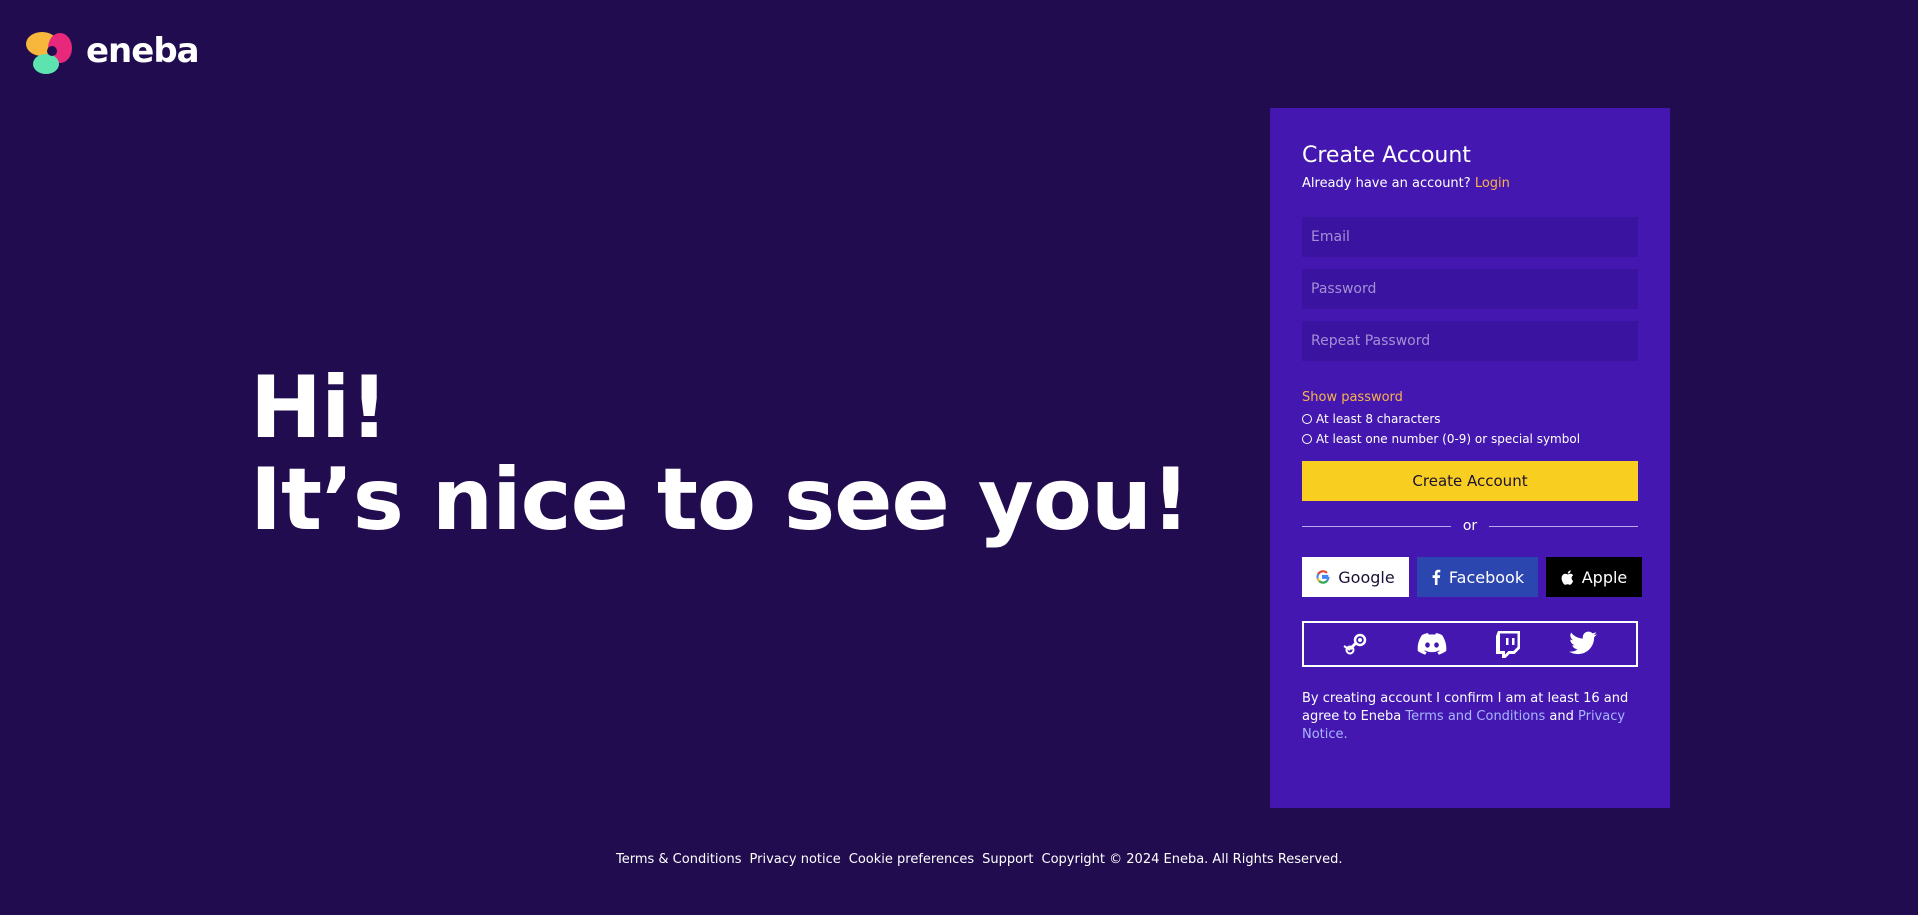 The image size is (1918, 915). What do you see at coordinates (1604, 577) in the screenshot?
I see `apple-label: Apple` at bounding box center [1604, 577].